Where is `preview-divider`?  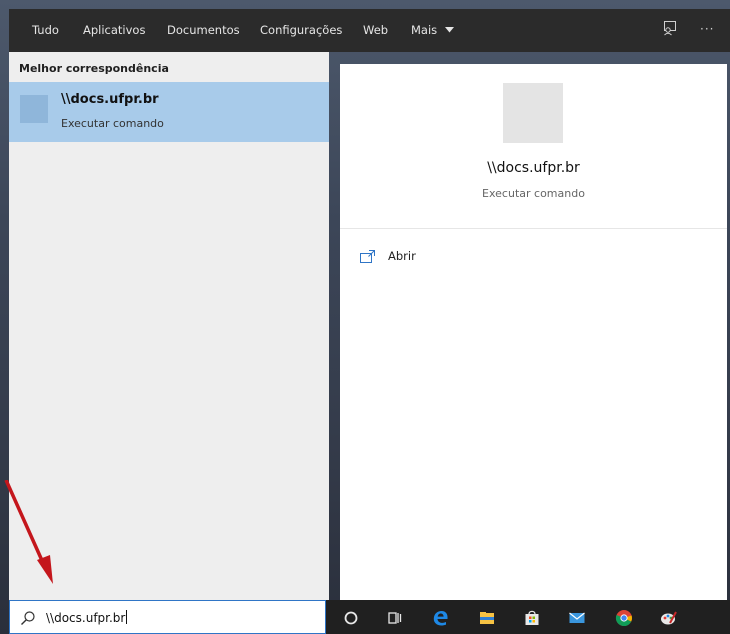 preview-divider is located at coordinates (533, 228).